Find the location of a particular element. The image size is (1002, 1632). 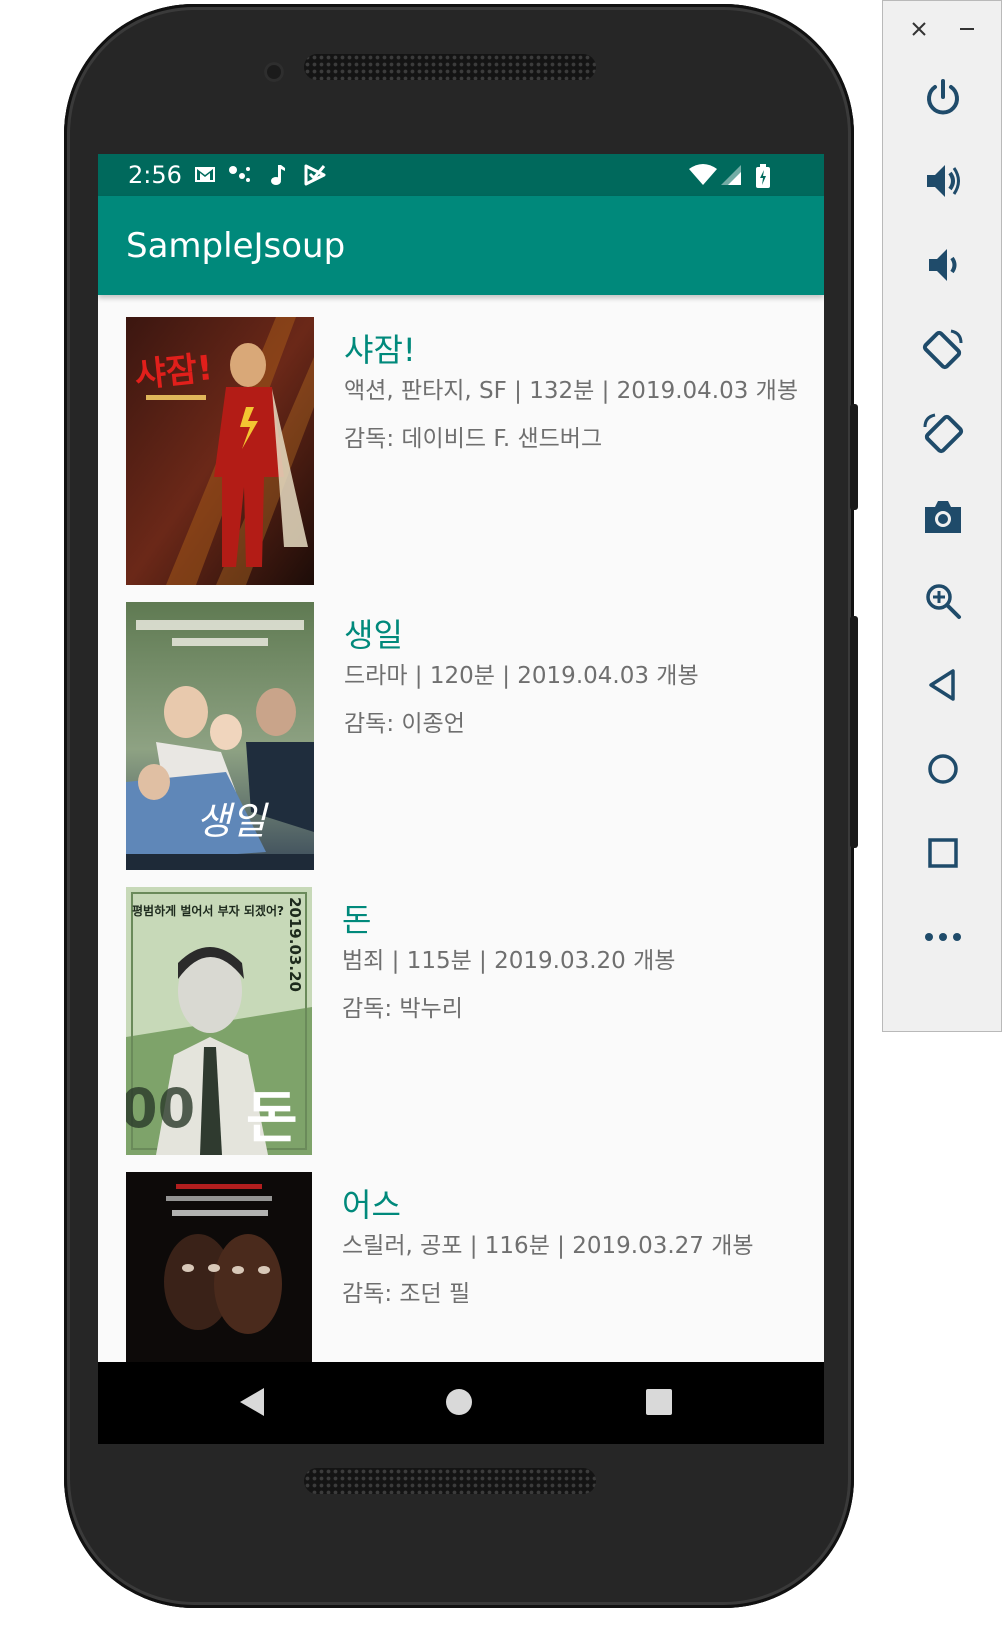

gmail-icon is located at coordinates (205, 176).